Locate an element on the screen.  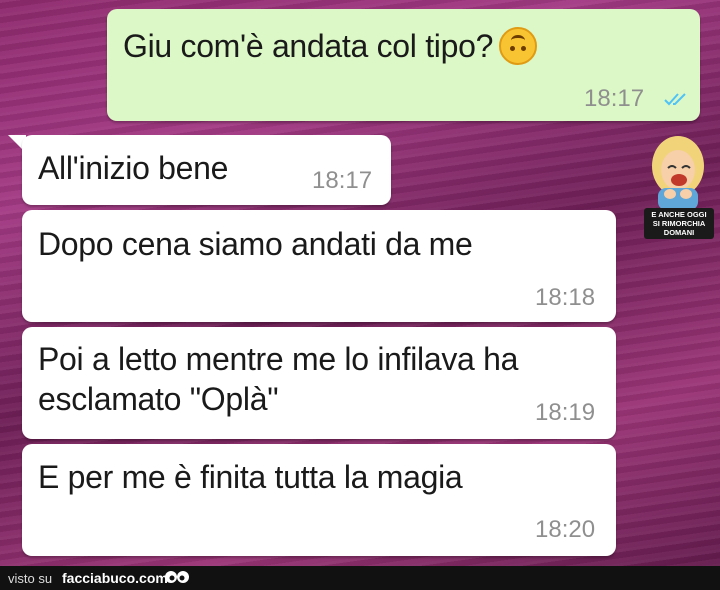
footer-visto-label: visto su is located at coordinates (30, 578).